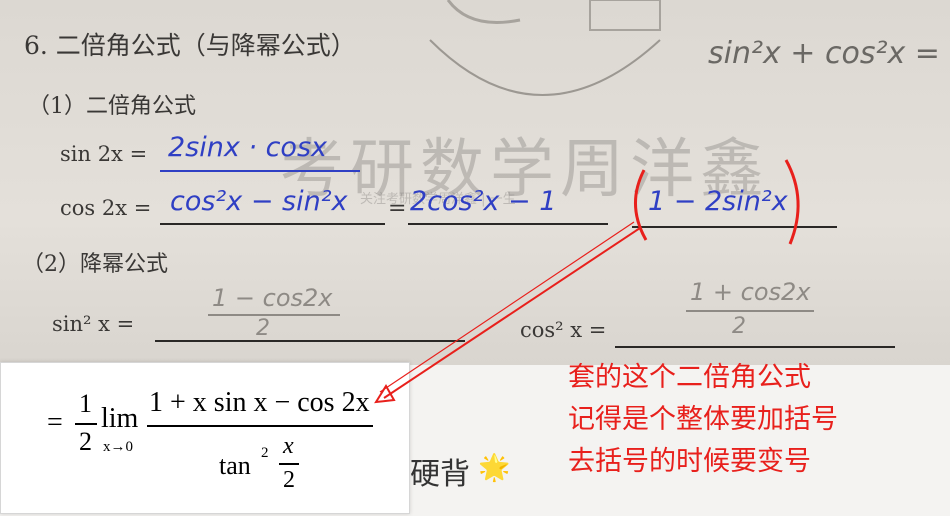 This screenshot has height=516, width=950. I want to click on arrow-head-icon, so click(385, 394).